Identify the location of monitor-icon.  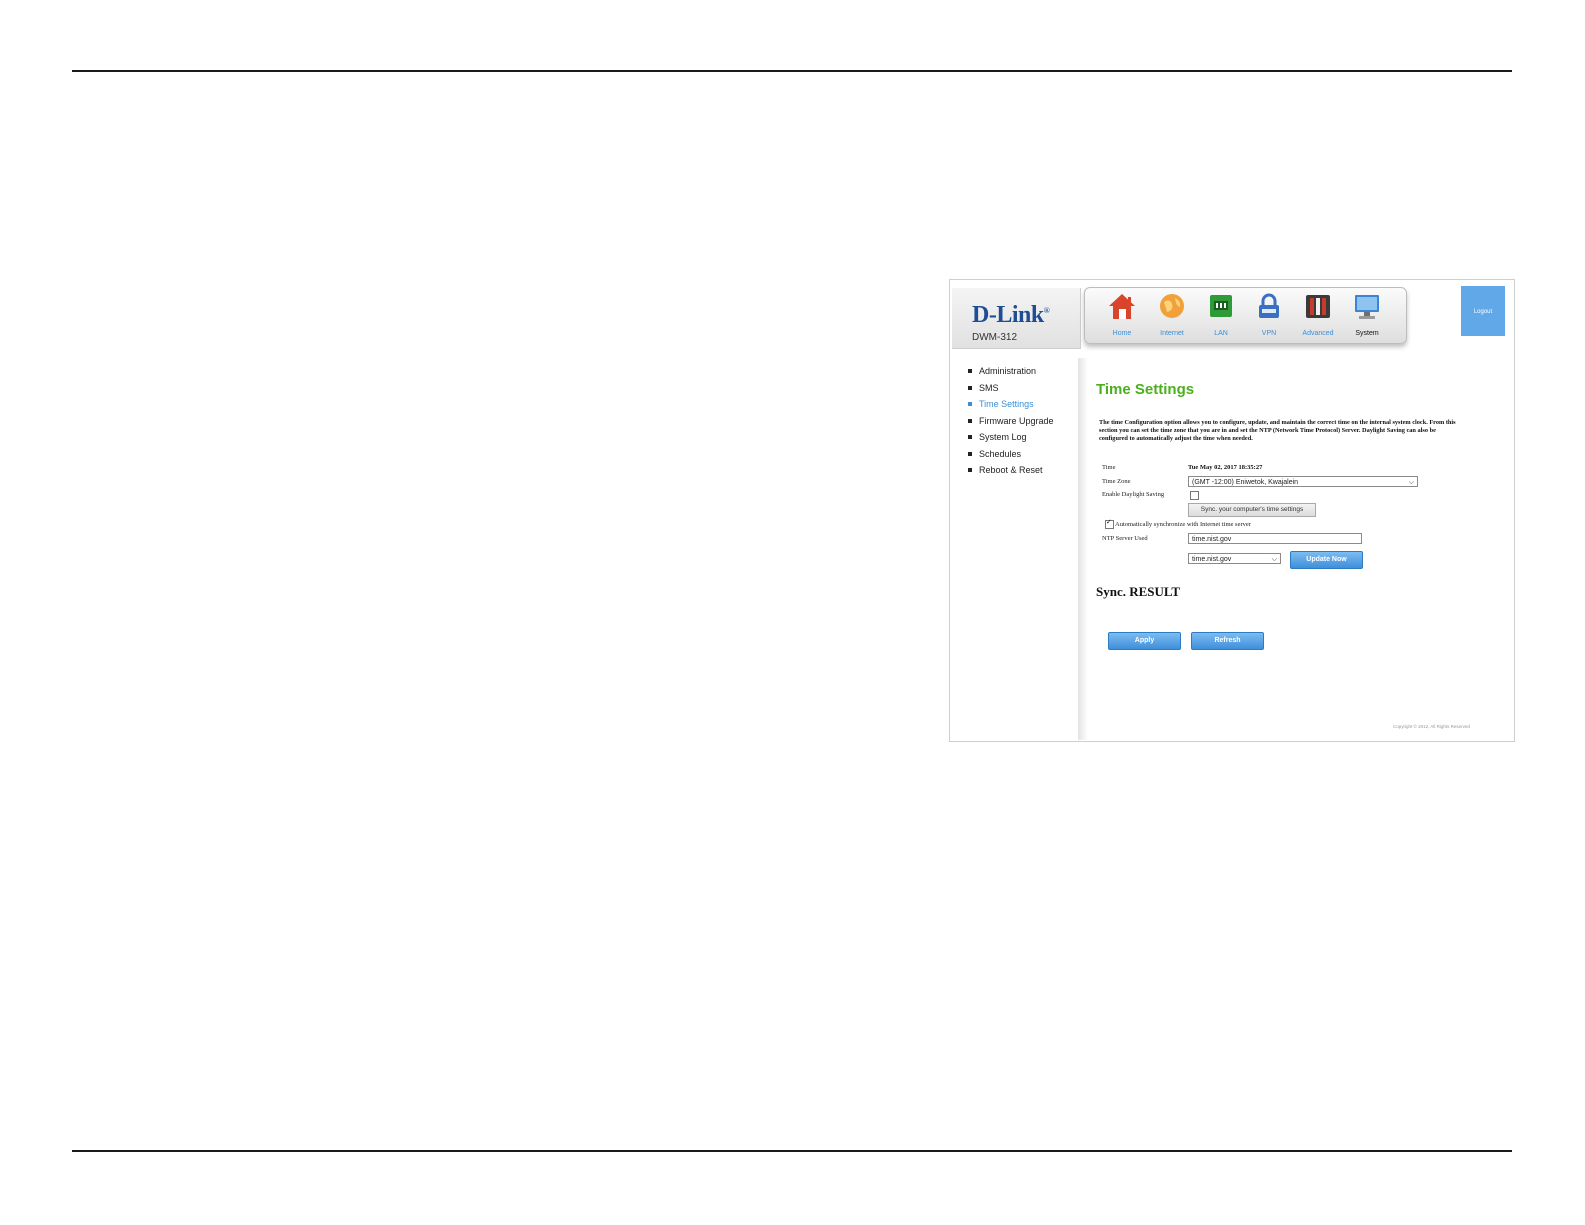
(1367, 307).